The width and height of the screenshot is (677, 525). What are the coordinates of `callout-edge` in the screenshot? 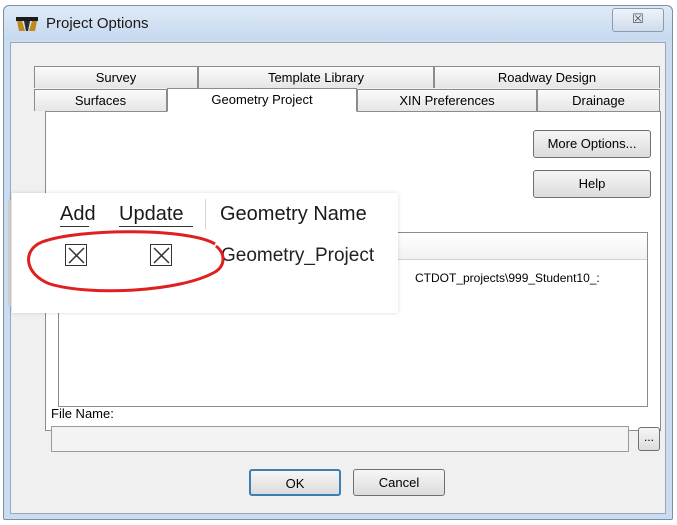 It's located at (9, 253).